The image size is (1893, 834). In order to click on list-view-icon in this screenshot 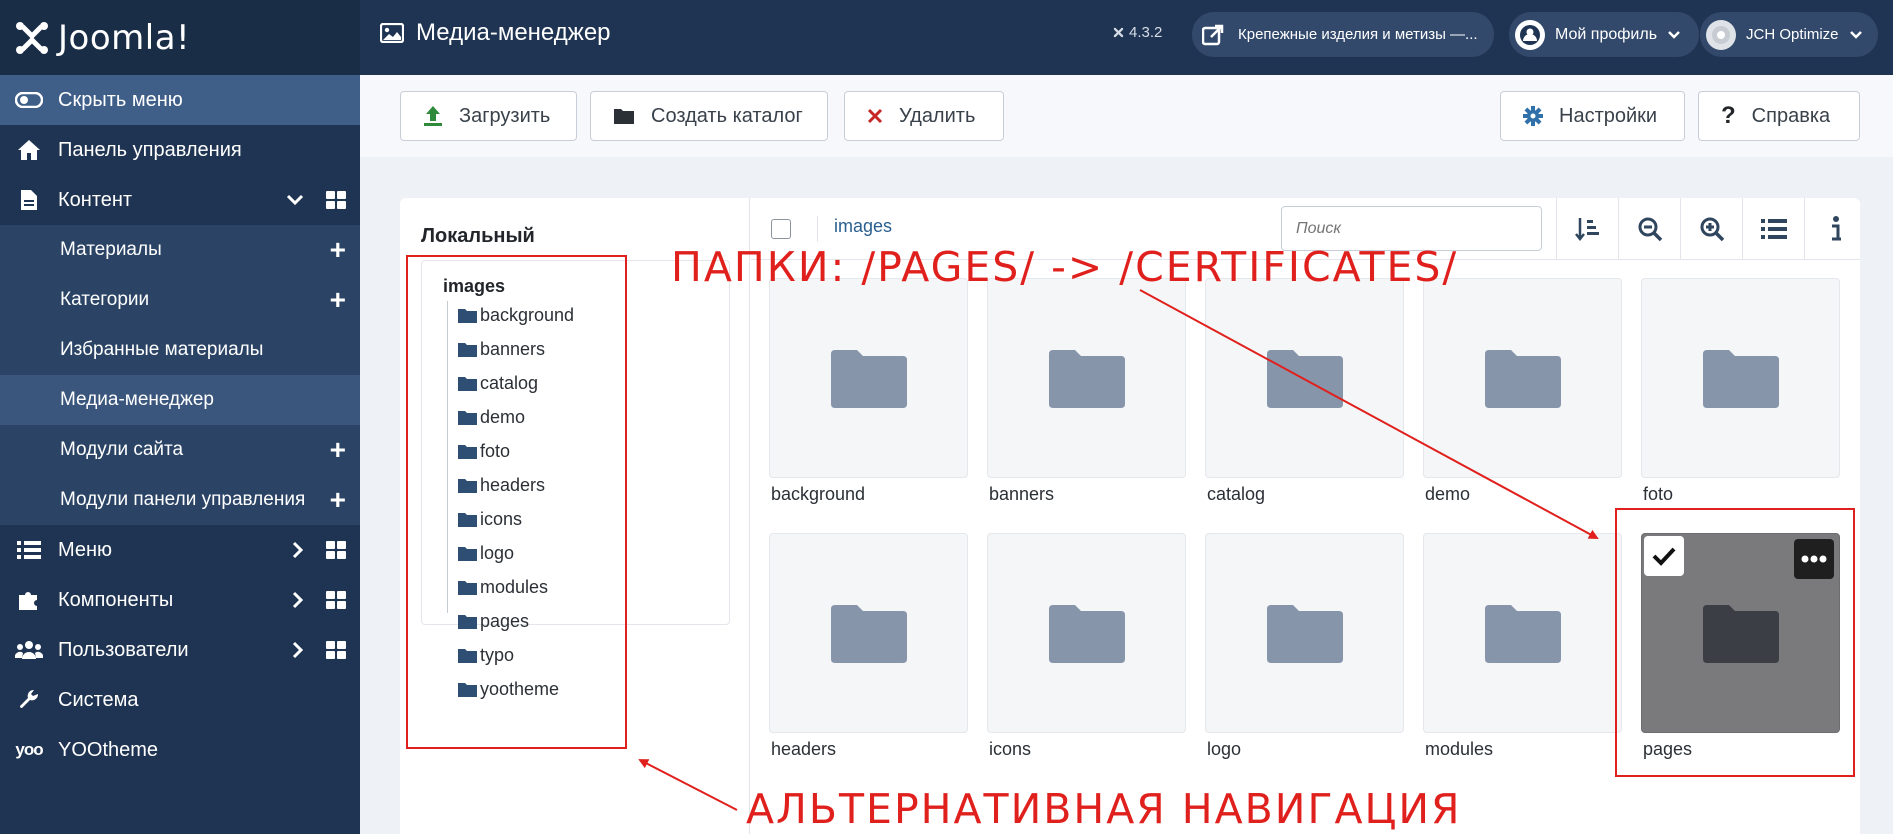, I will do `click(1773, 229)`.